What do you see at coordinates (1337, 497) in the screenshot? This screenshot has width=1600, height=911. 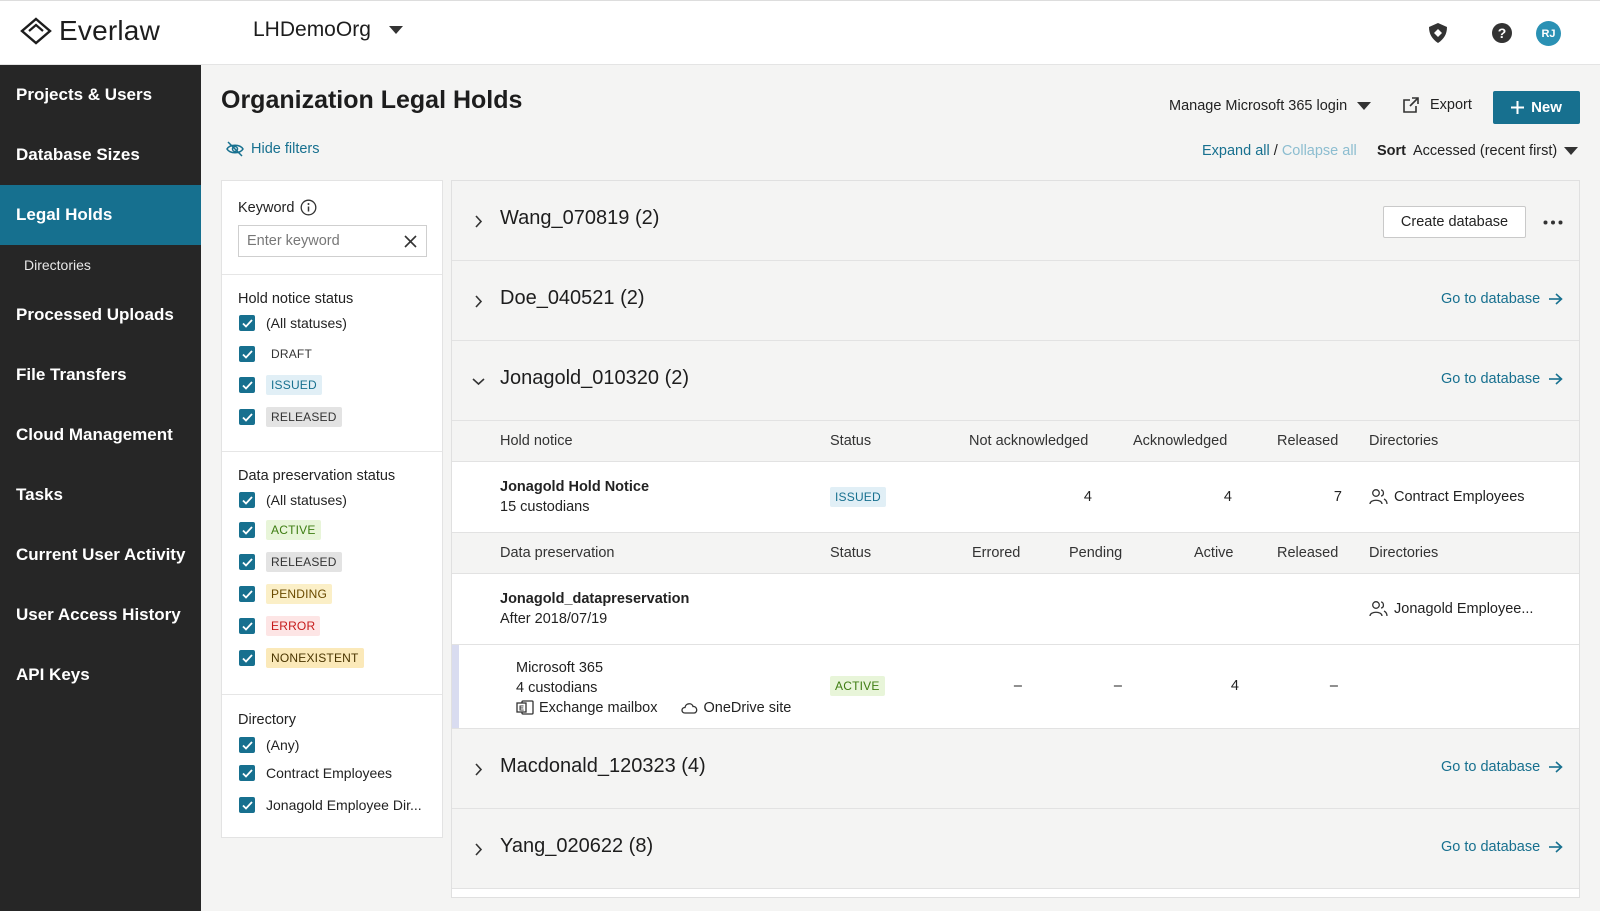 I see `released-count: 7` at bounding box center [1337, 497].